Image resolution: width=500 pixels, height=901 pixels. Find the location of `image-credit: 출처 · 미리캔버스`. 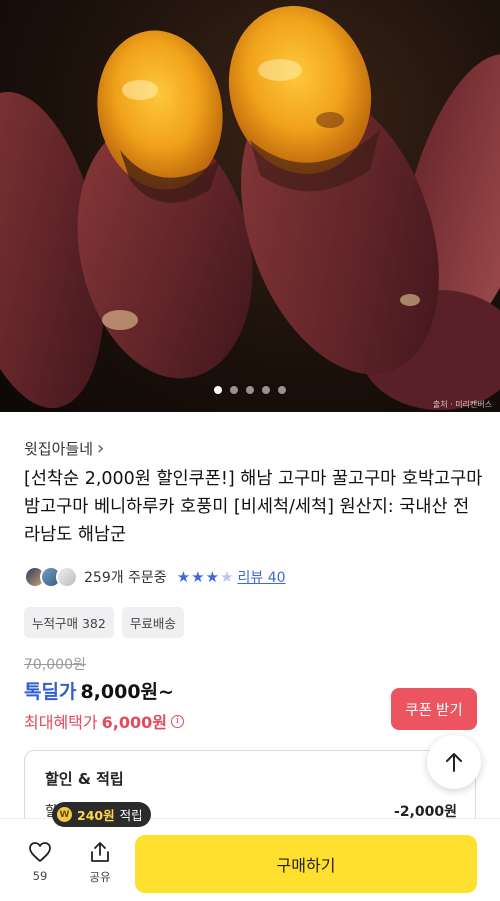

image-credit: 출처 · 미리캔버스 is located at coordinates (462, 404).